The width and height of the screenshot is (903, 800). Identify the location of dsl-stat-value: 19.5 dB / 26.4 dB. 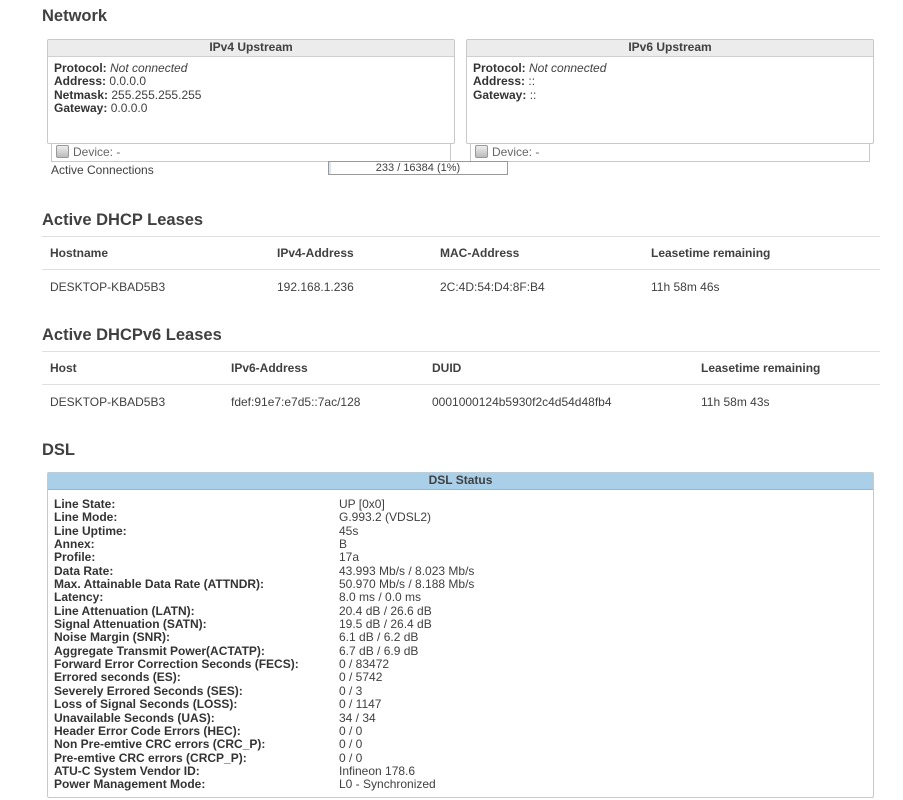
(385, 624).